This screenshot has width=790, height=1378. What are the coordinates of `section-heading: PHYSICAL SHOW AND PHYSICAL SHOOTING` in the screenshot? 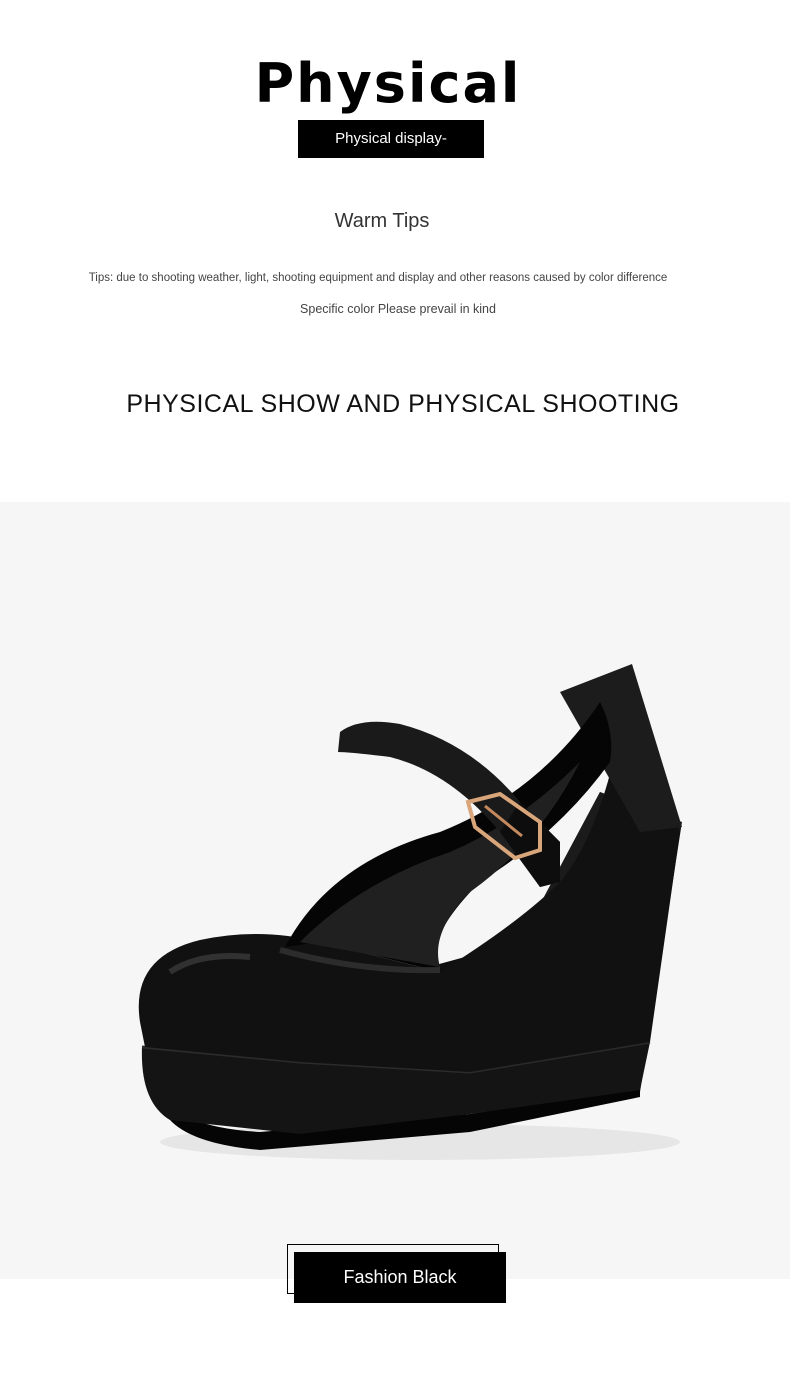 It's located at (403, 404).